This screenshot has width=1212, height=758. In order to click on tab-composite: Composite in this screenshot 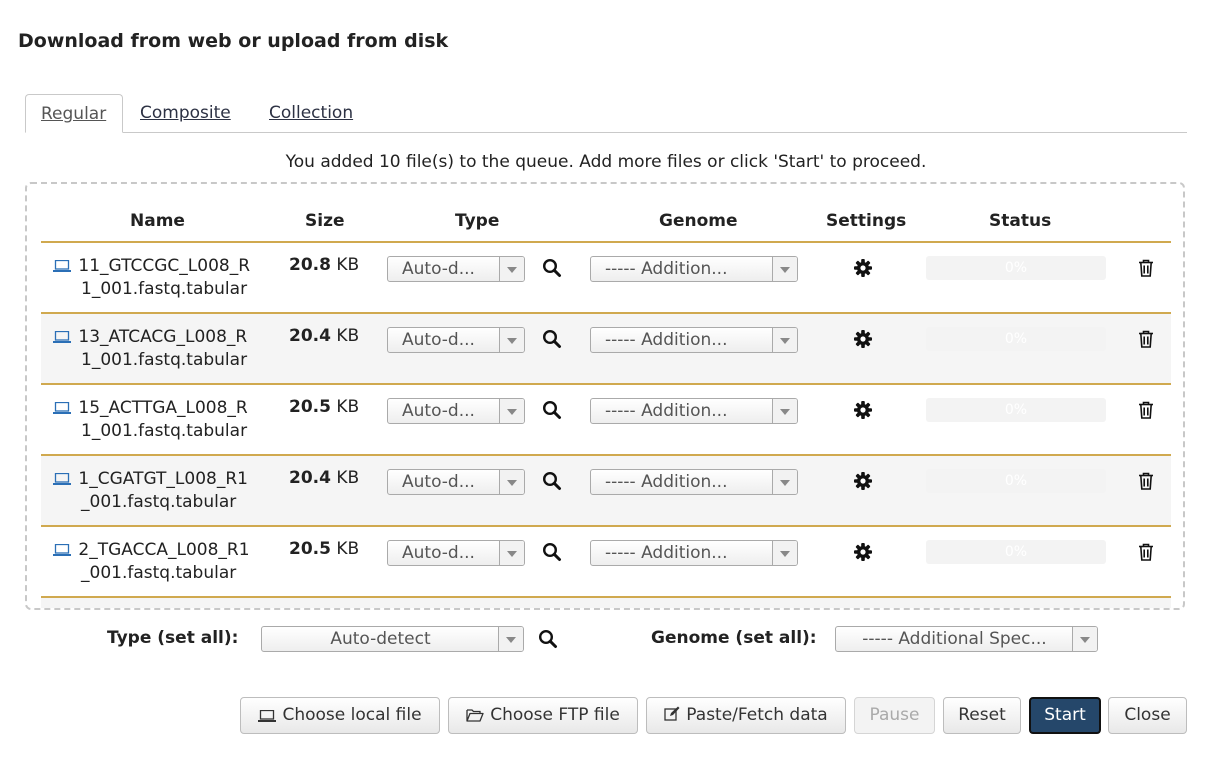, I will do `click(185, 113)`.